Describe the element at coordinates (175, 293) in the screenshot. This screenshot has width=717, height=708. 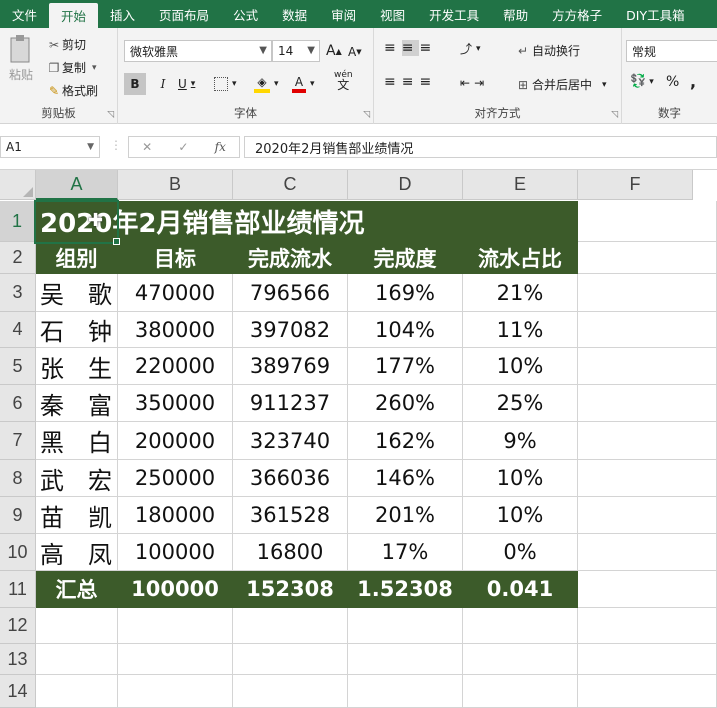
I see `table-cell: 470000` at that location.